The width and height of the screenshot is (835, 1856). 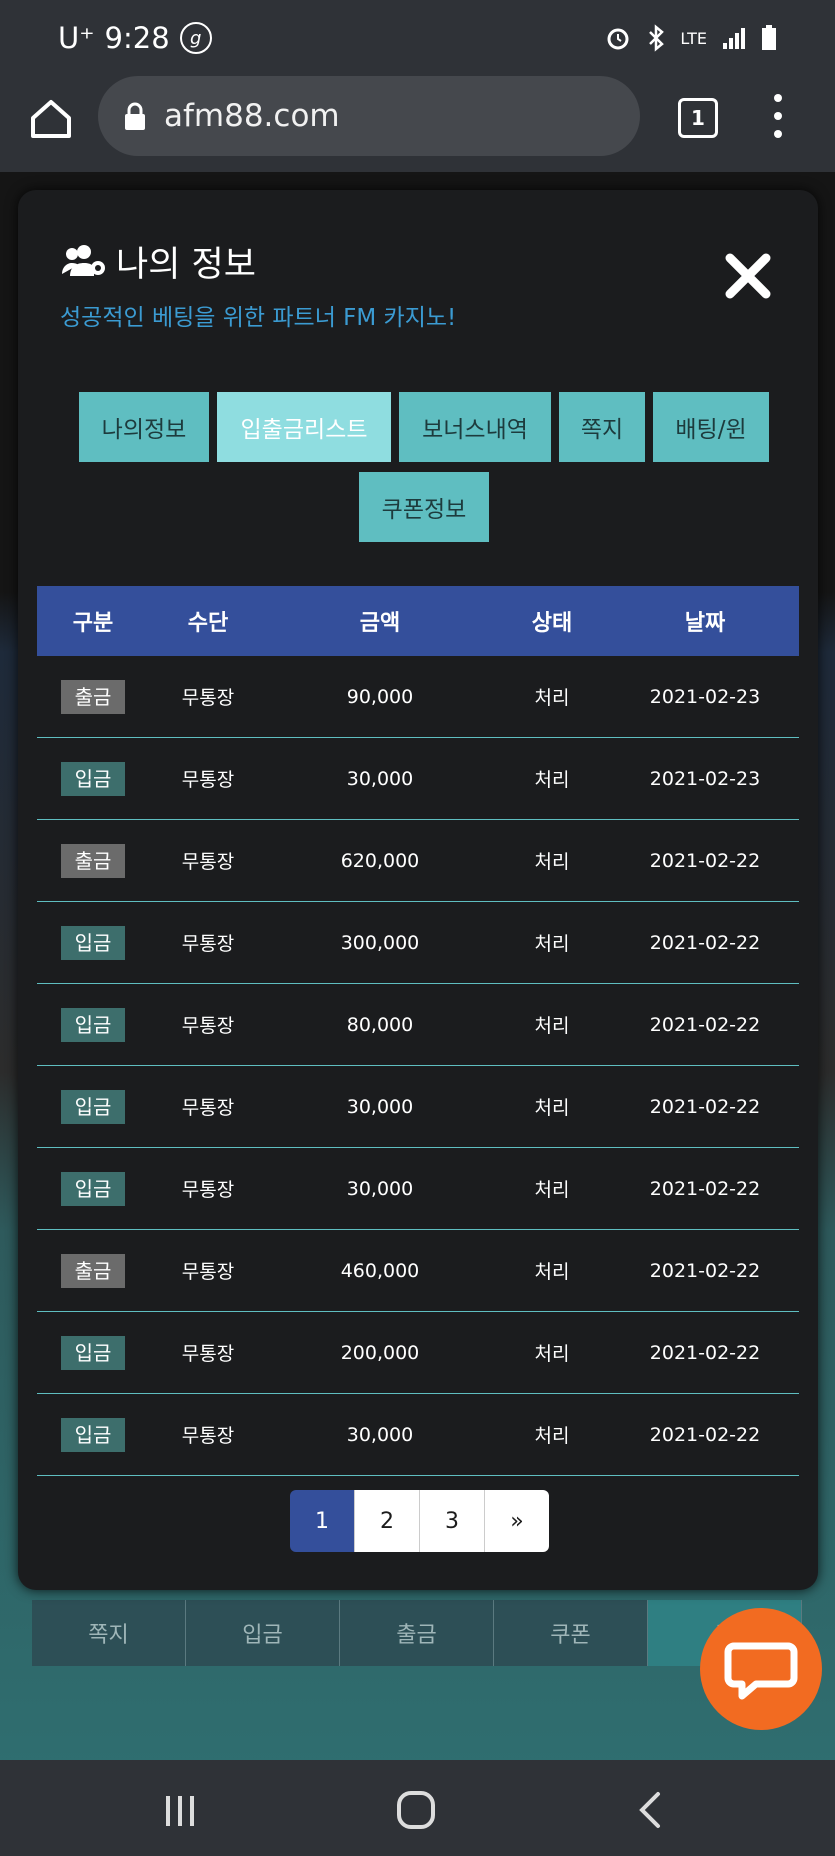 What do you see at coordinates (208, 623) in the screenshot?
I see `header-method: 수단` at bounding box center [208, 623].